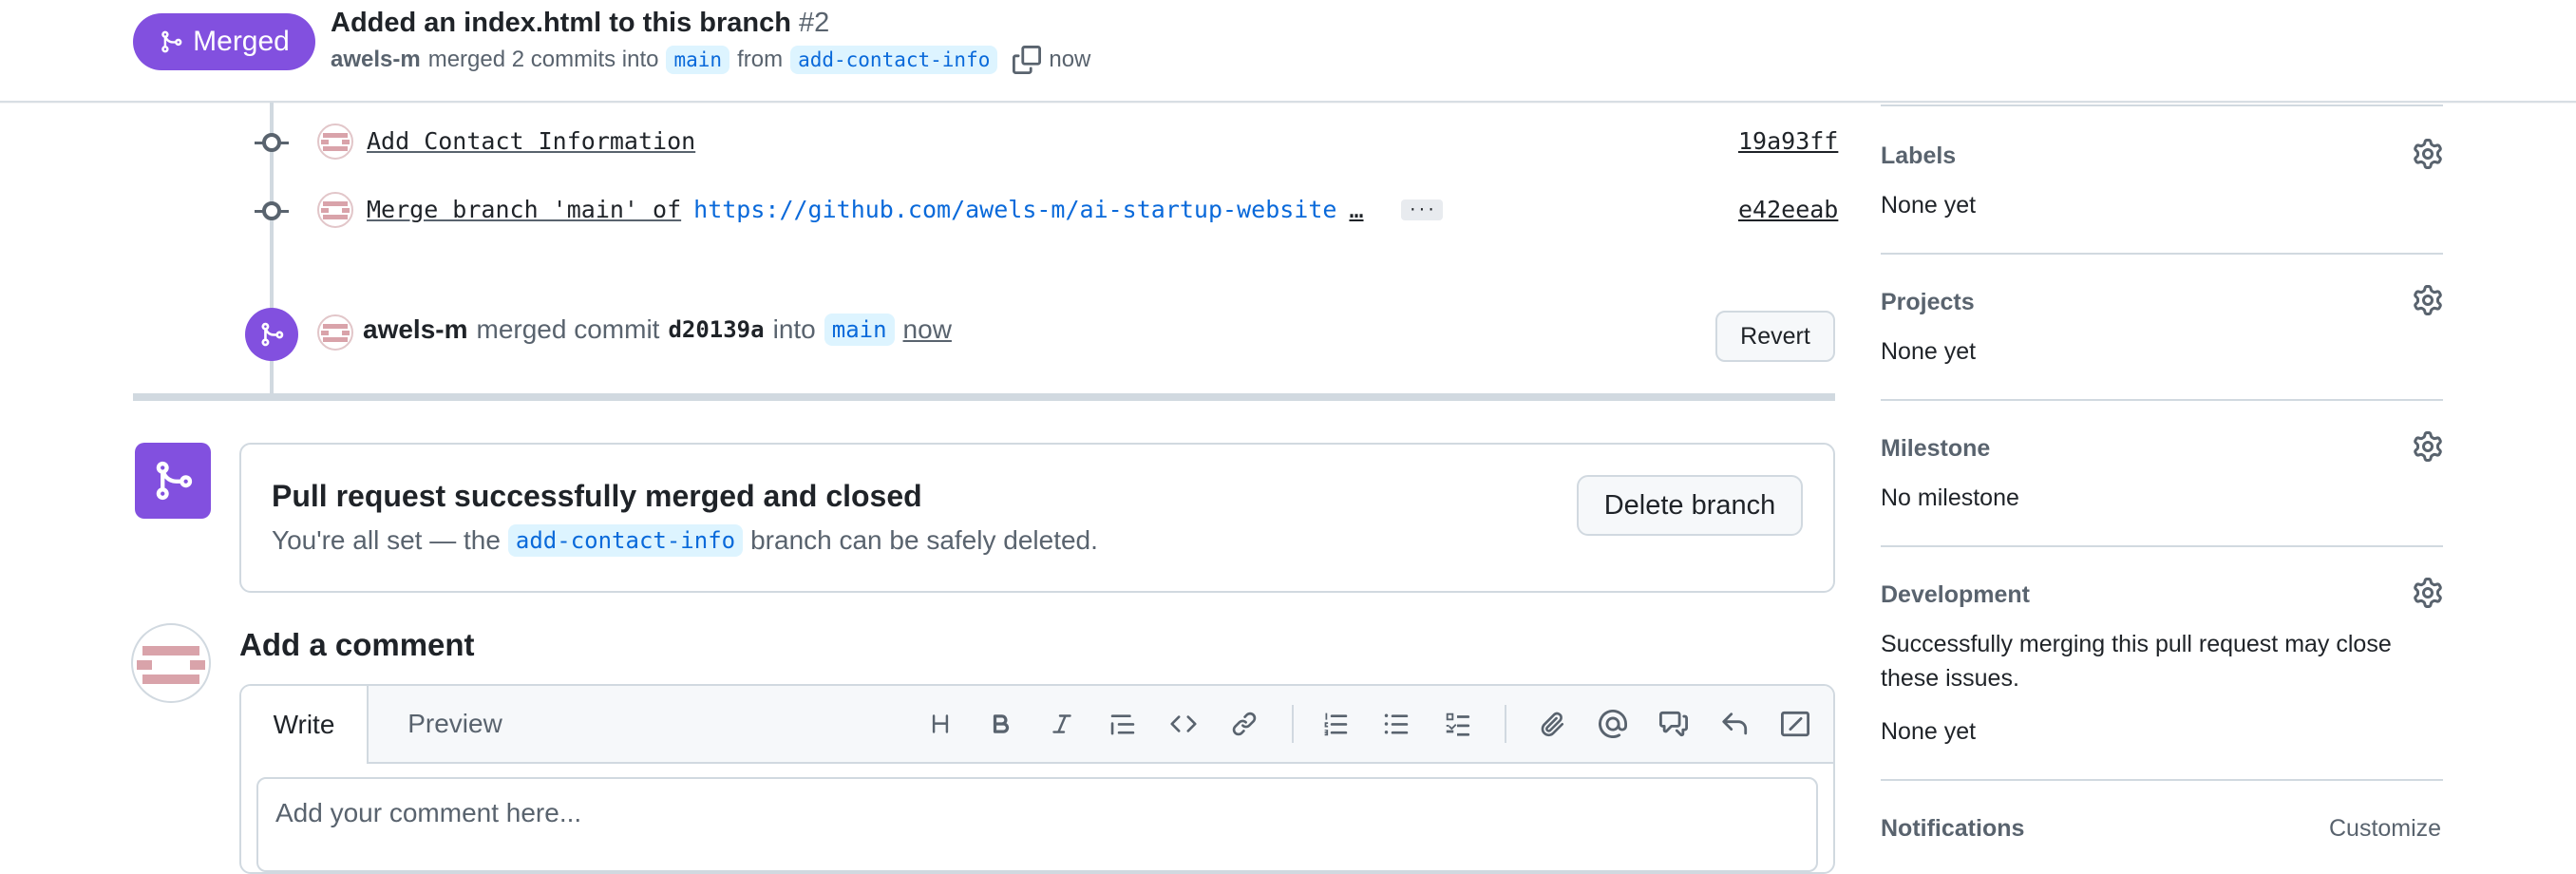 The image size is (2576, 874). I want to click on merged-status-badge: Merged, so click(224, 41).